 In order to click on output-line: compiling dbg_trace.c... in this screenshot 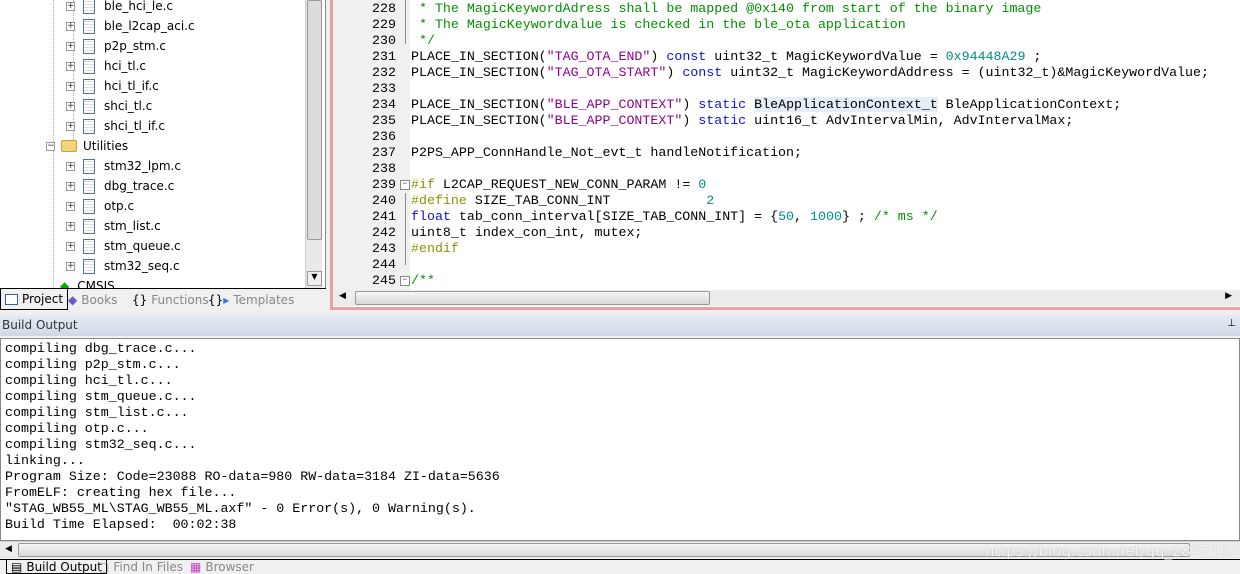, I will do `click(101, 348)`.